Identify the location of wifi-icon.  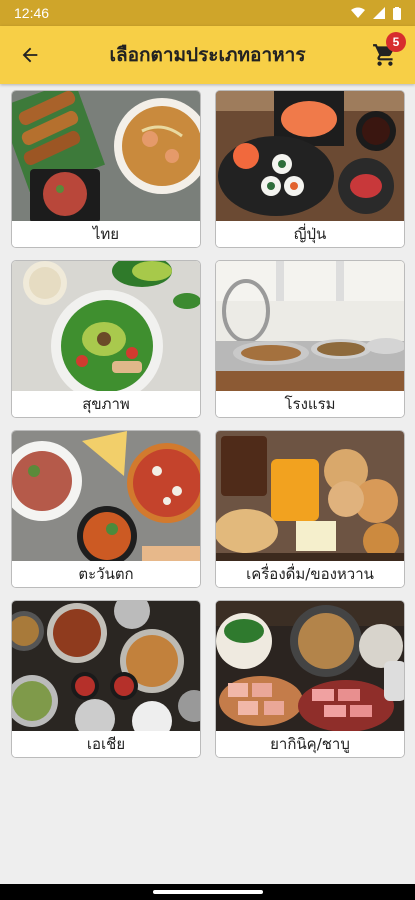
(358, 12).